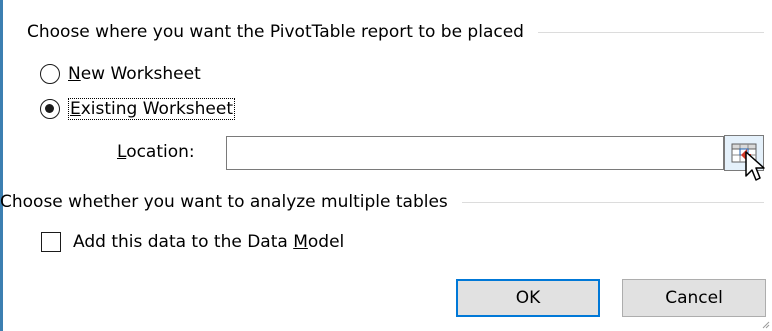 This screenshot has width=772, height=331. Describe the element at coordinates (152, 109) in the screenshot. I see `radio-label: Existing Worksheet` at that location.